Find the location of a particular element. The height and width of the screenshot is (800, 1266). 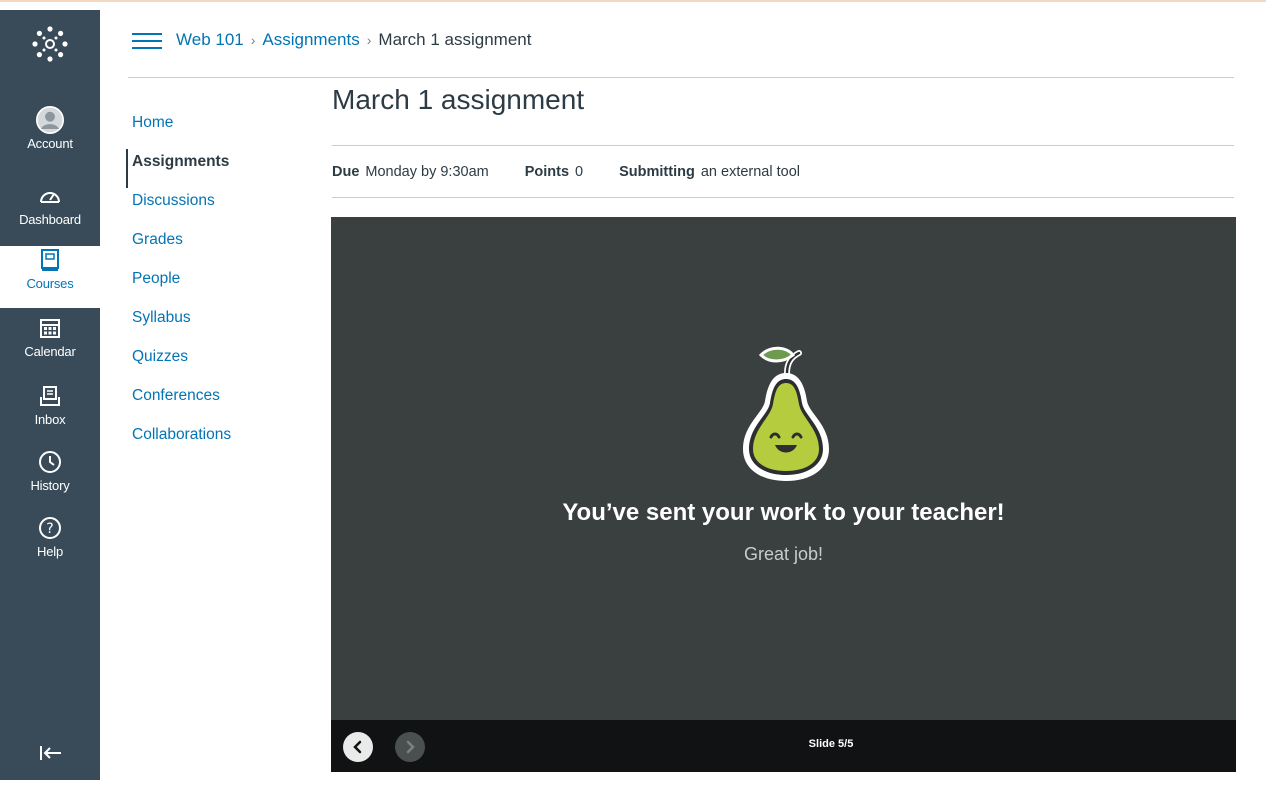

next-slide-button is located at coordinates (410, 747).